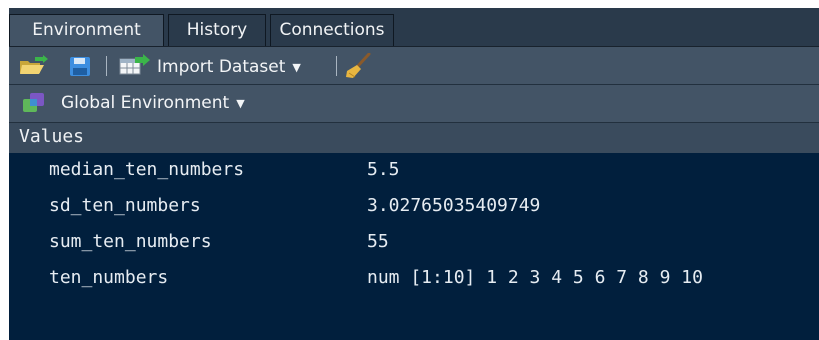  What do you see at coordinates (454, 205) in the screenshot?
I see `variable-value: 3.02765035409749` at bounding box center [454, 205].